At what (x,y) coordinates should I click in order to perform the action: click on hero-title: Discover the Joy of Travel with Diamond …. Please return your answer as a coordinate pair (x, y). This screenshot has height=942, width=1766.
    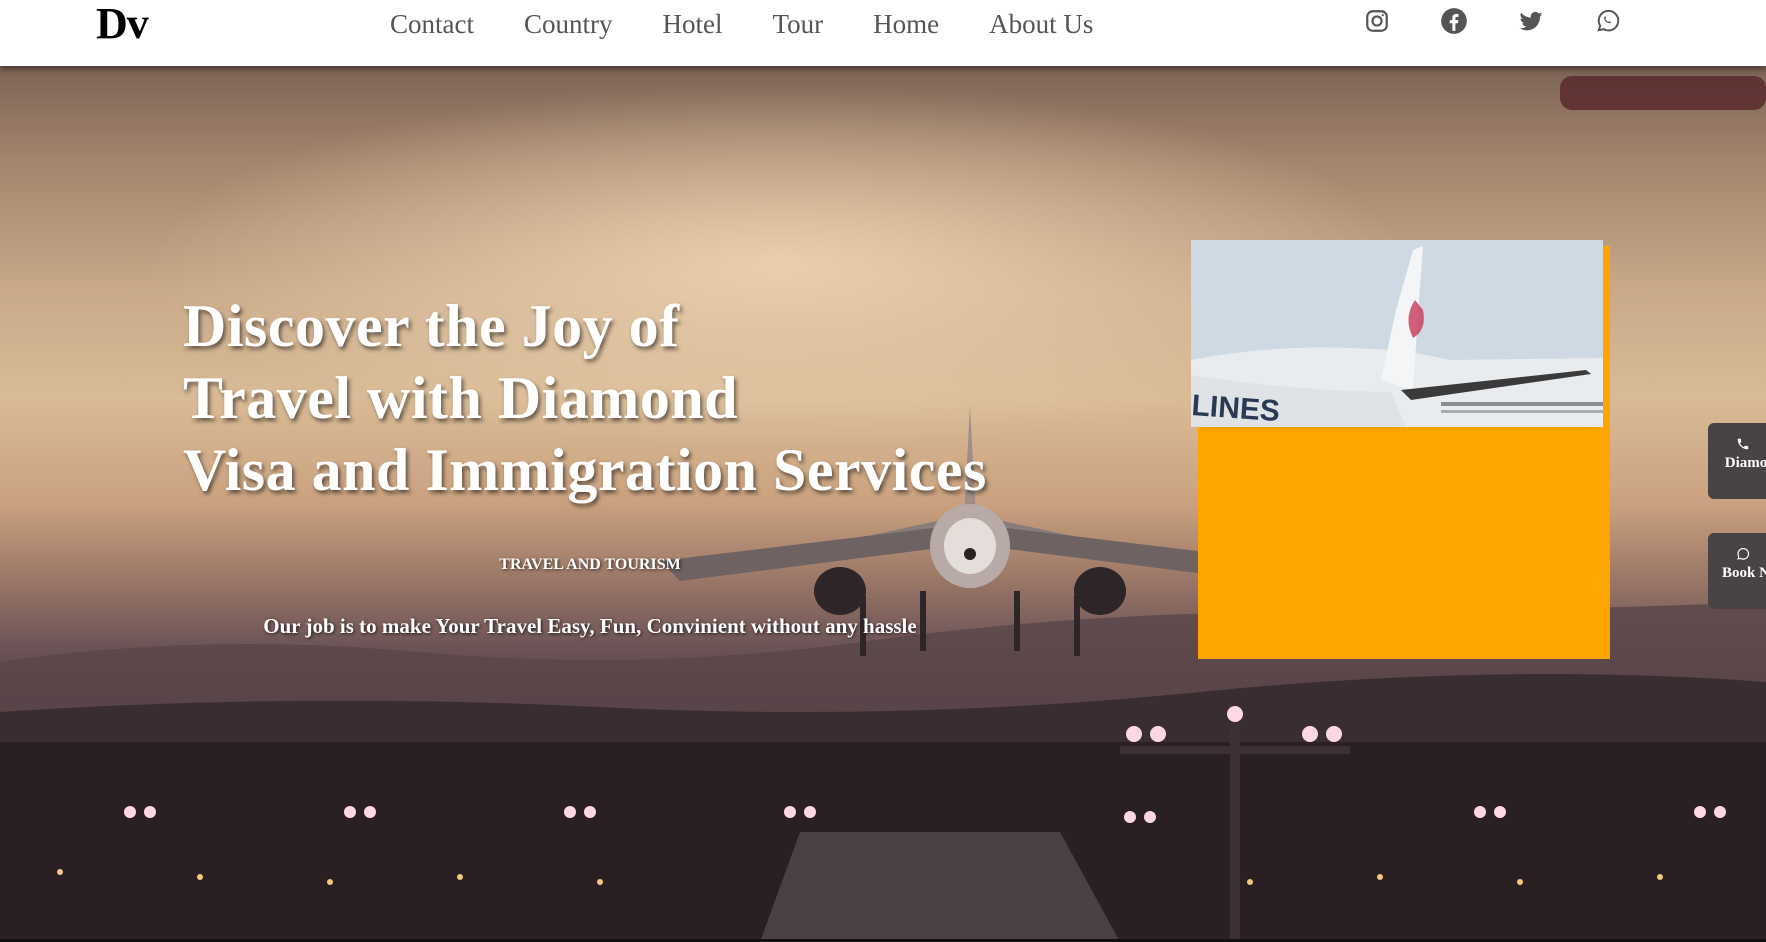
    Looking at the image, I should click on (585, 398).